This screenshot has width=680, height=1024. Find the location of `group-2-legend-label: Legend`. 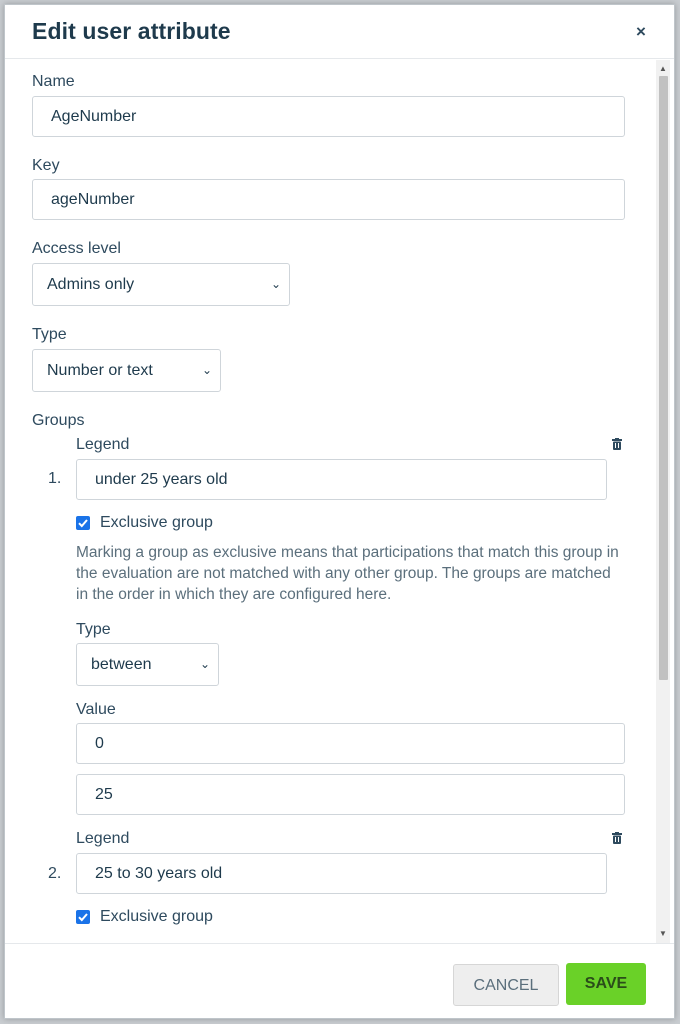

group-2-legend-label: Legend is located at coordinates (103, 838).